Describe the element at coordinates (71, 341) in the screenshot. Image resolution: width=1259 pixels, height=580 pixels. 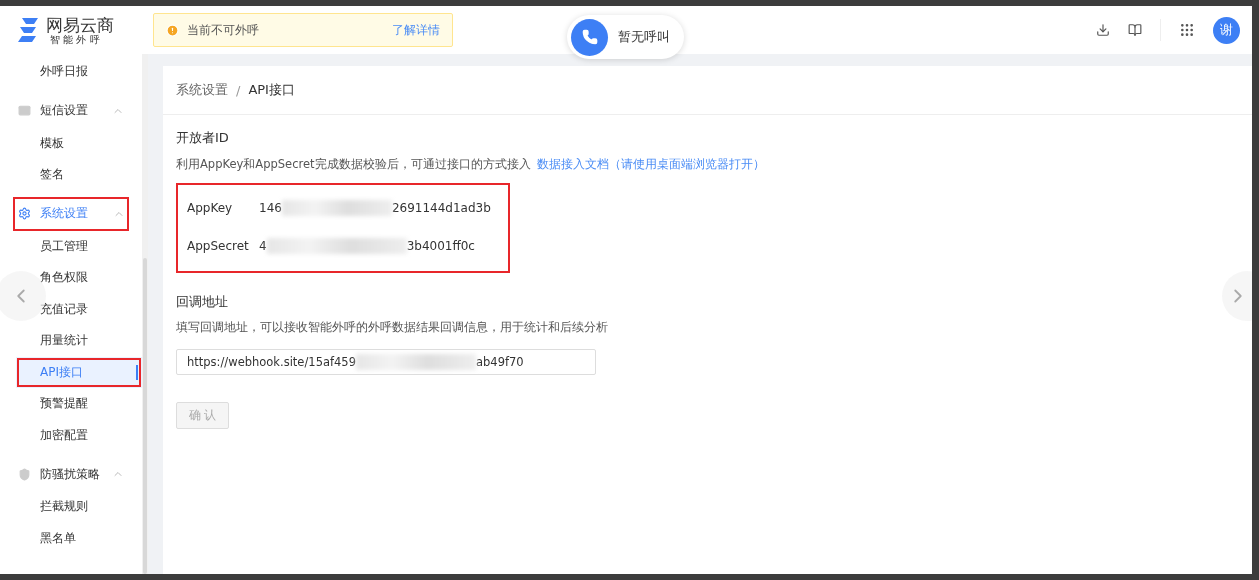
I see `sidebar-item: 用量统计` at that location.